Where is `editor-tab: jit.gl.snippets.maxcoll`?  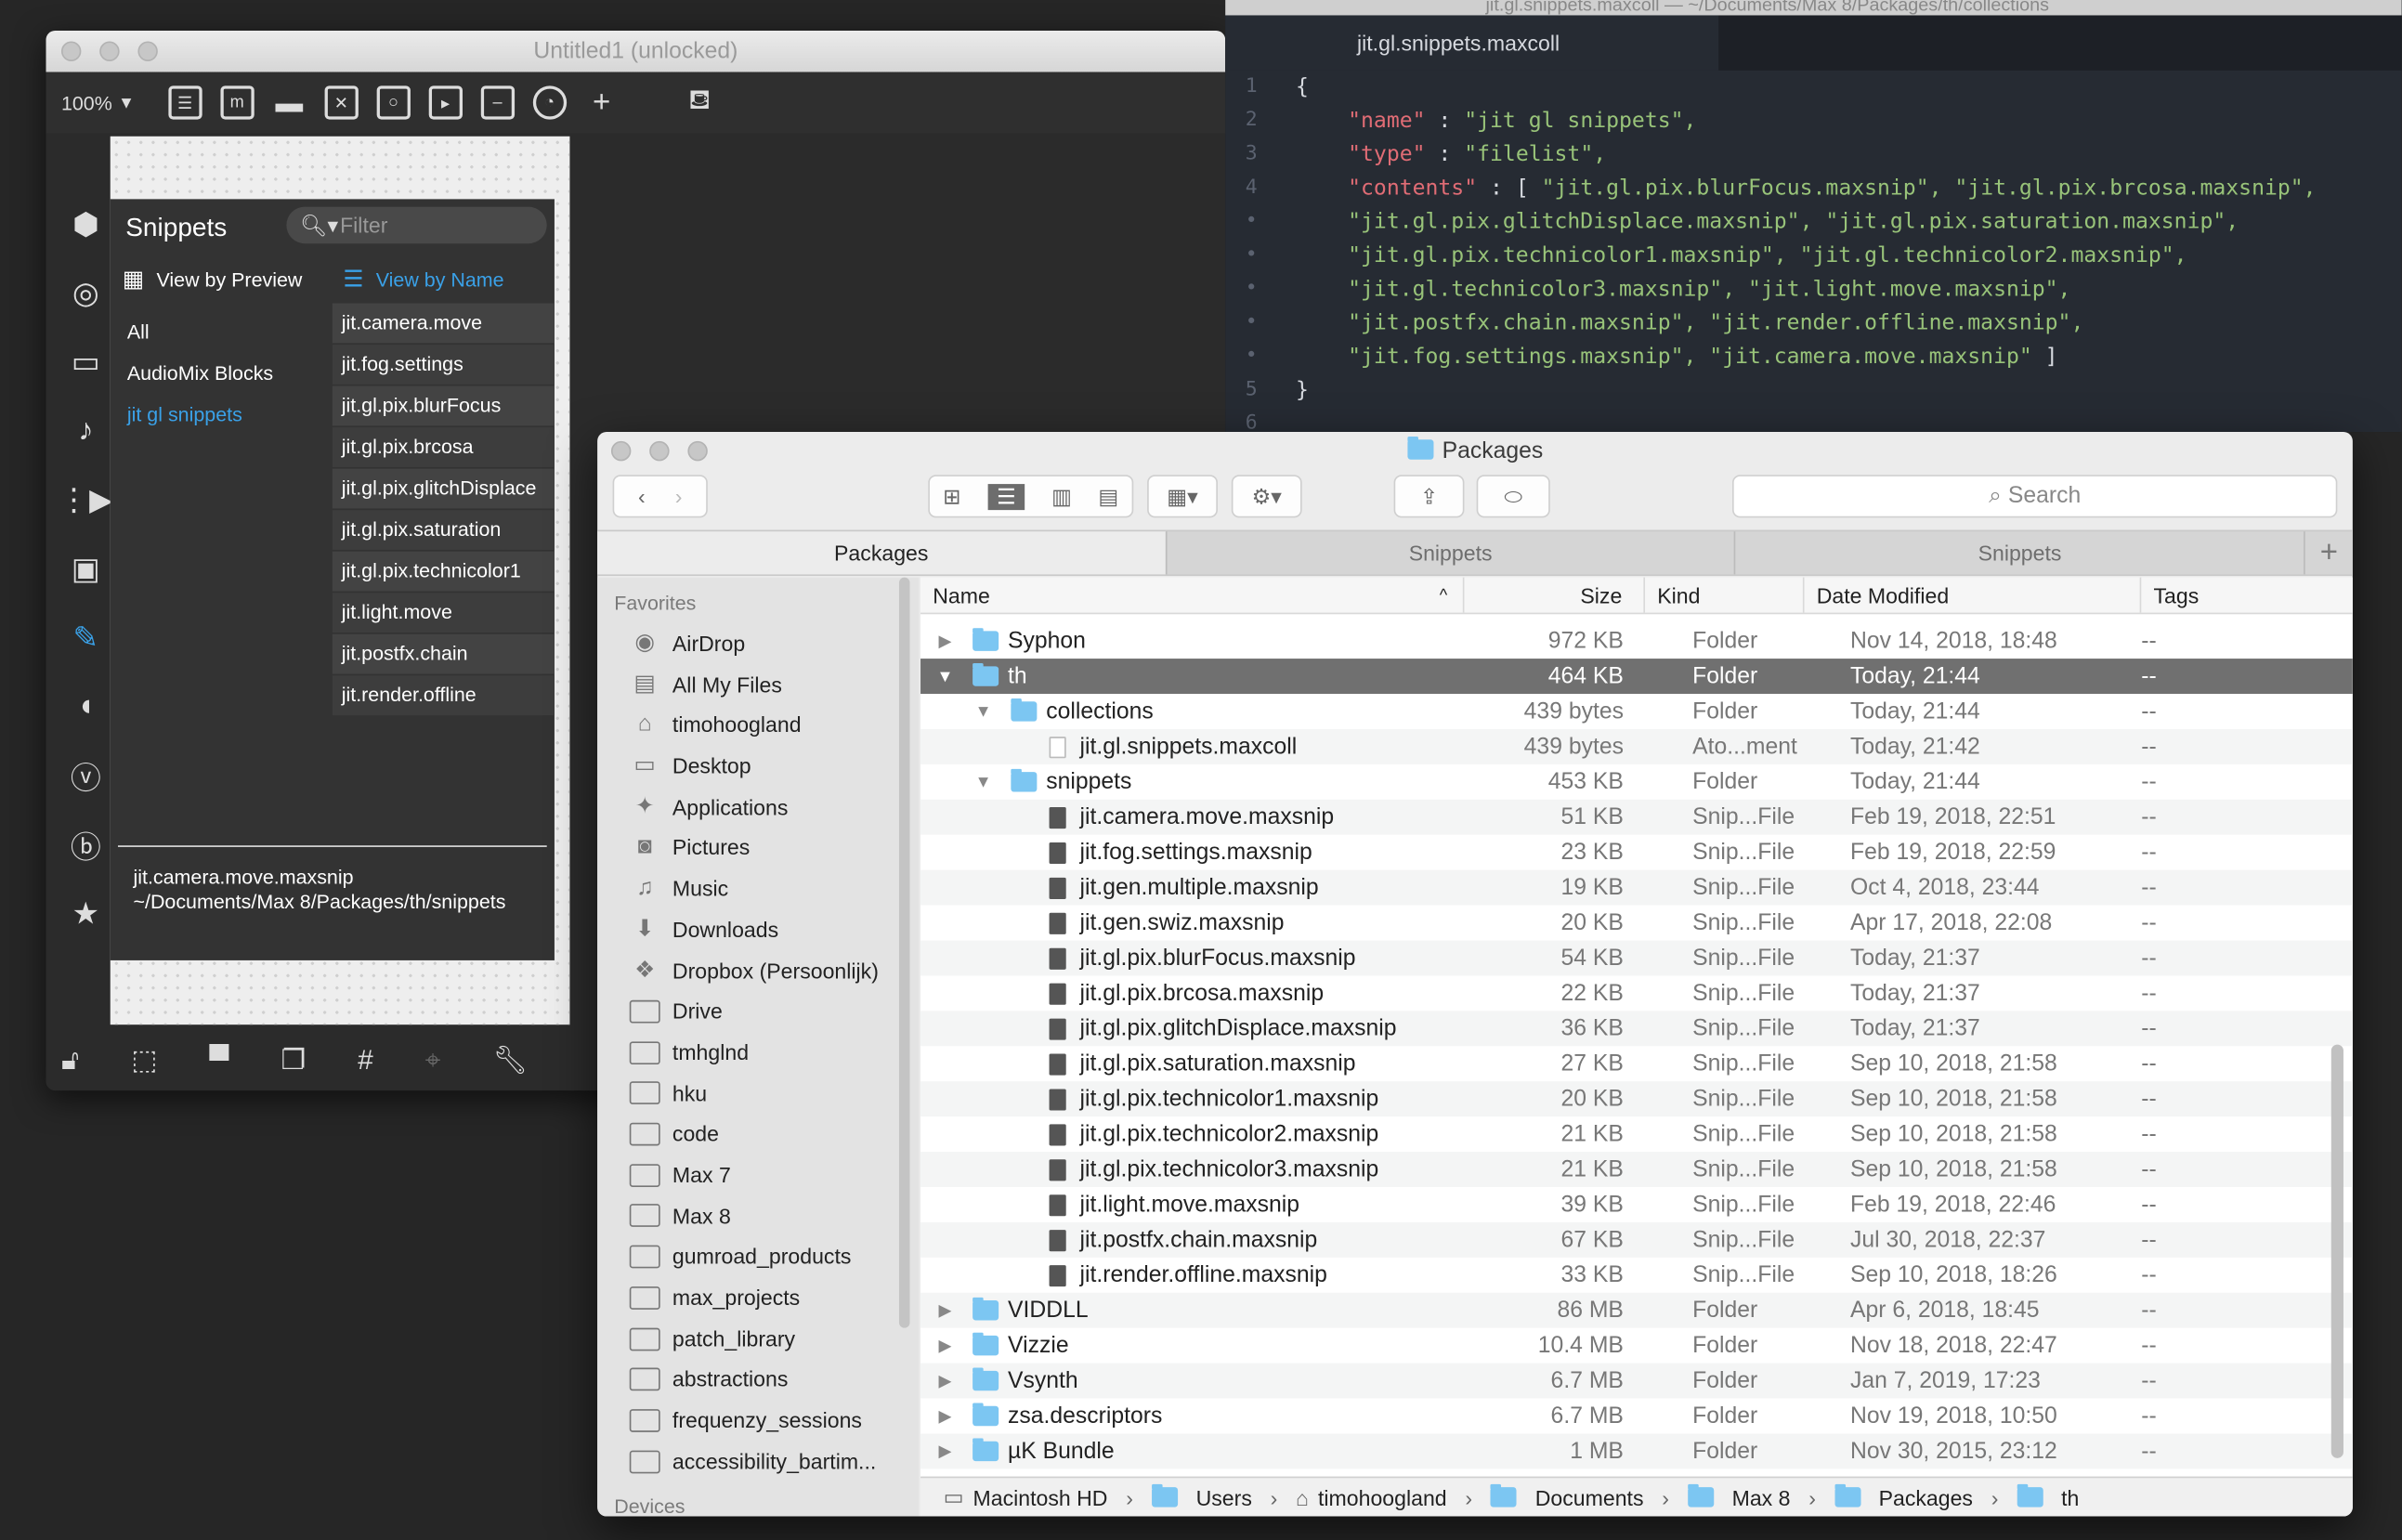 editor-tab: jit.gl.snippets.maxcoll is located at coordinates (1472, 43).